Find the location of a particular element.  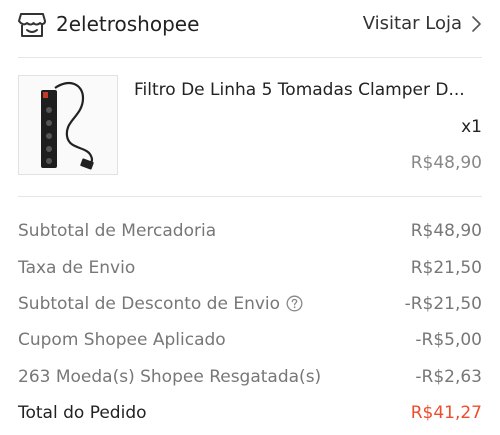

chevron-right-icon is located at coordinates (476, 24).